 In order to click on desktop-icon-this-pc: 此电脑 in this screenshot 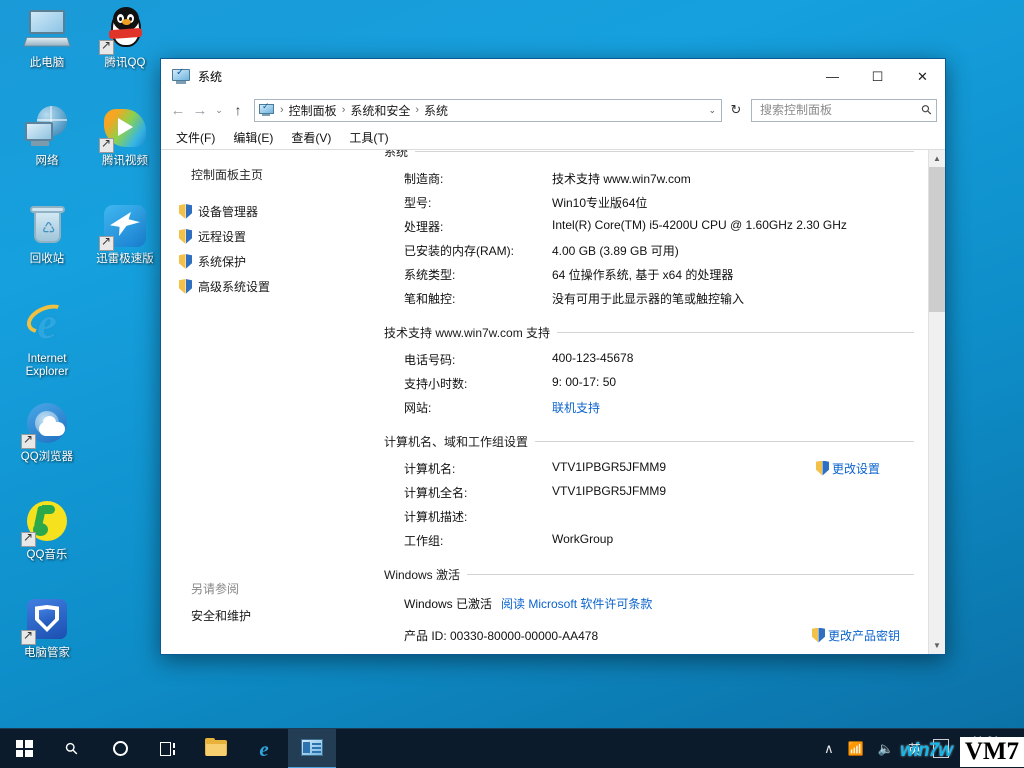, I will do `click(47, 38)`.